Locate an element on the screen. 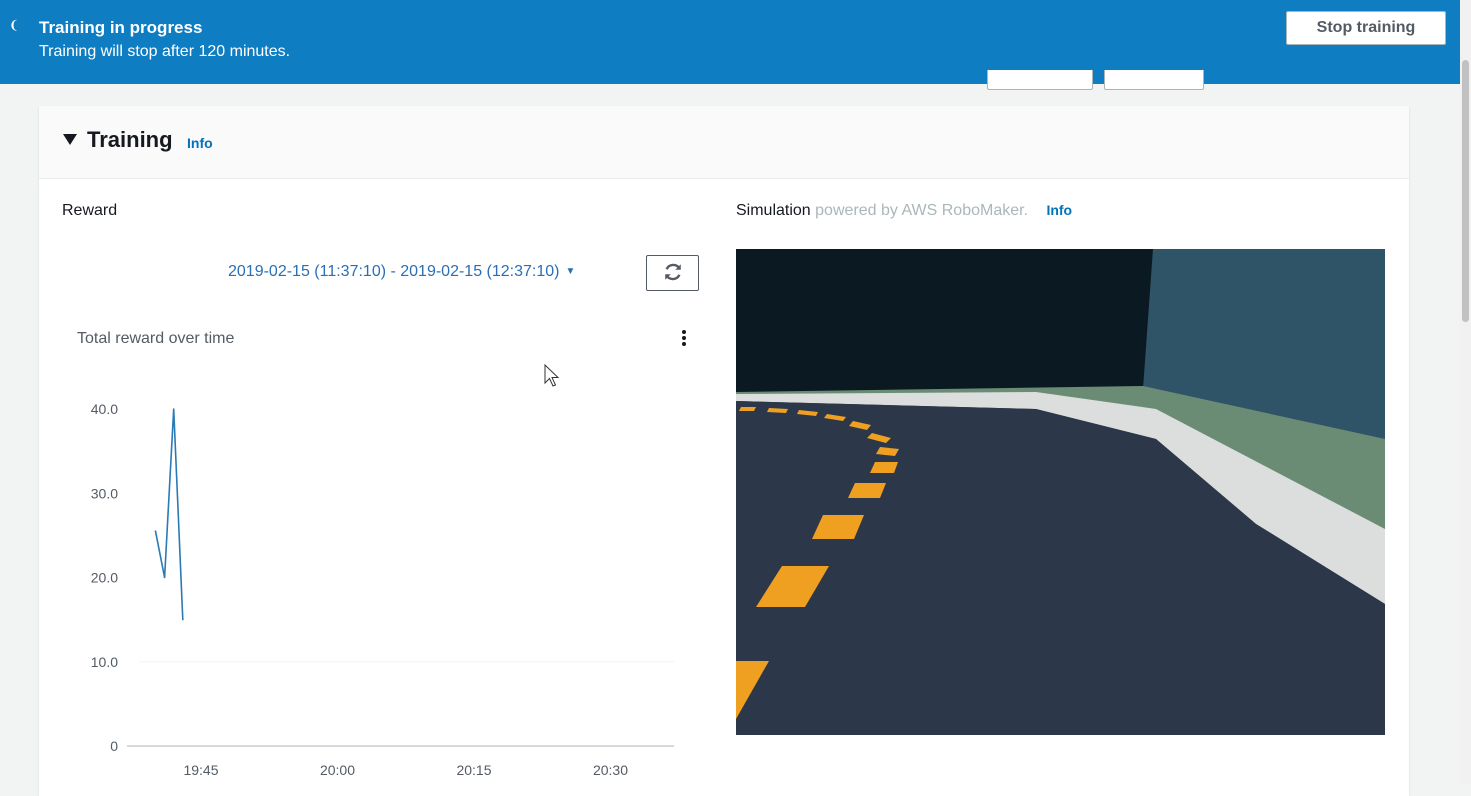 Image resolution: width=1471 pixels, height=796 pixels. y-tick-label: 40.0 is located at coordinates (104, 409).